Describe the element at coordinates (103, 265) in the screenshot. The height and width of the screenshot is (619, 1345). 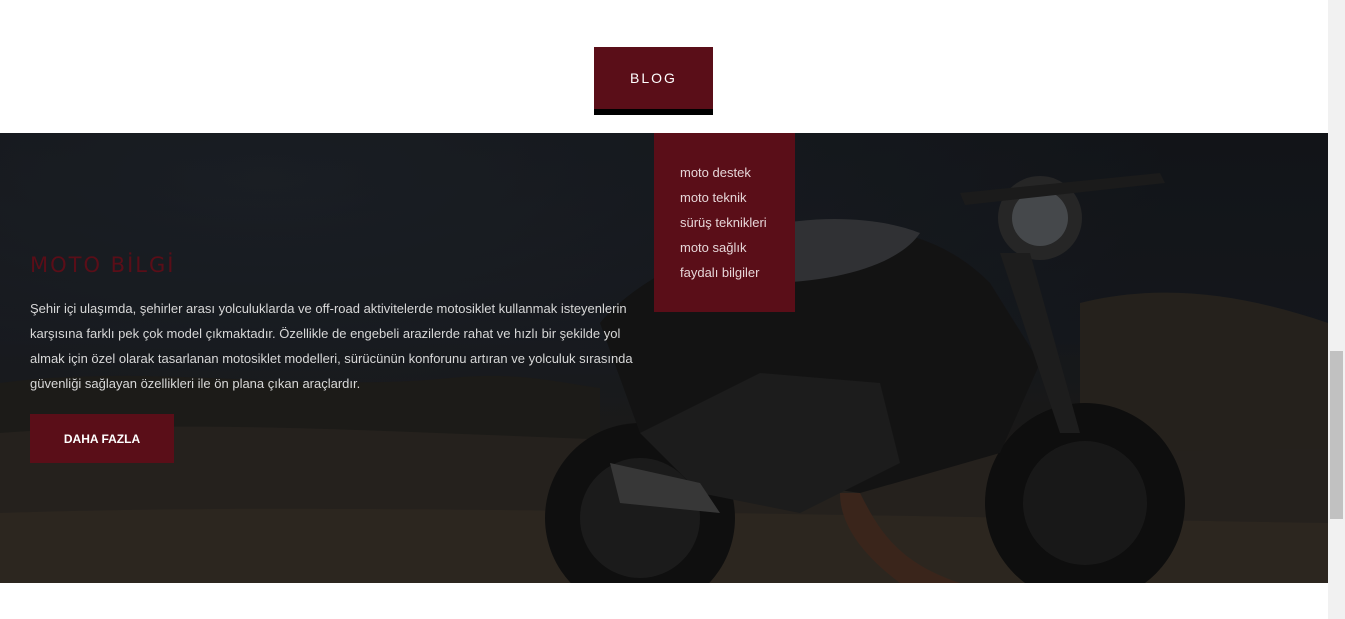
I see `hero-title: MOTO BİLGİ` at that location.